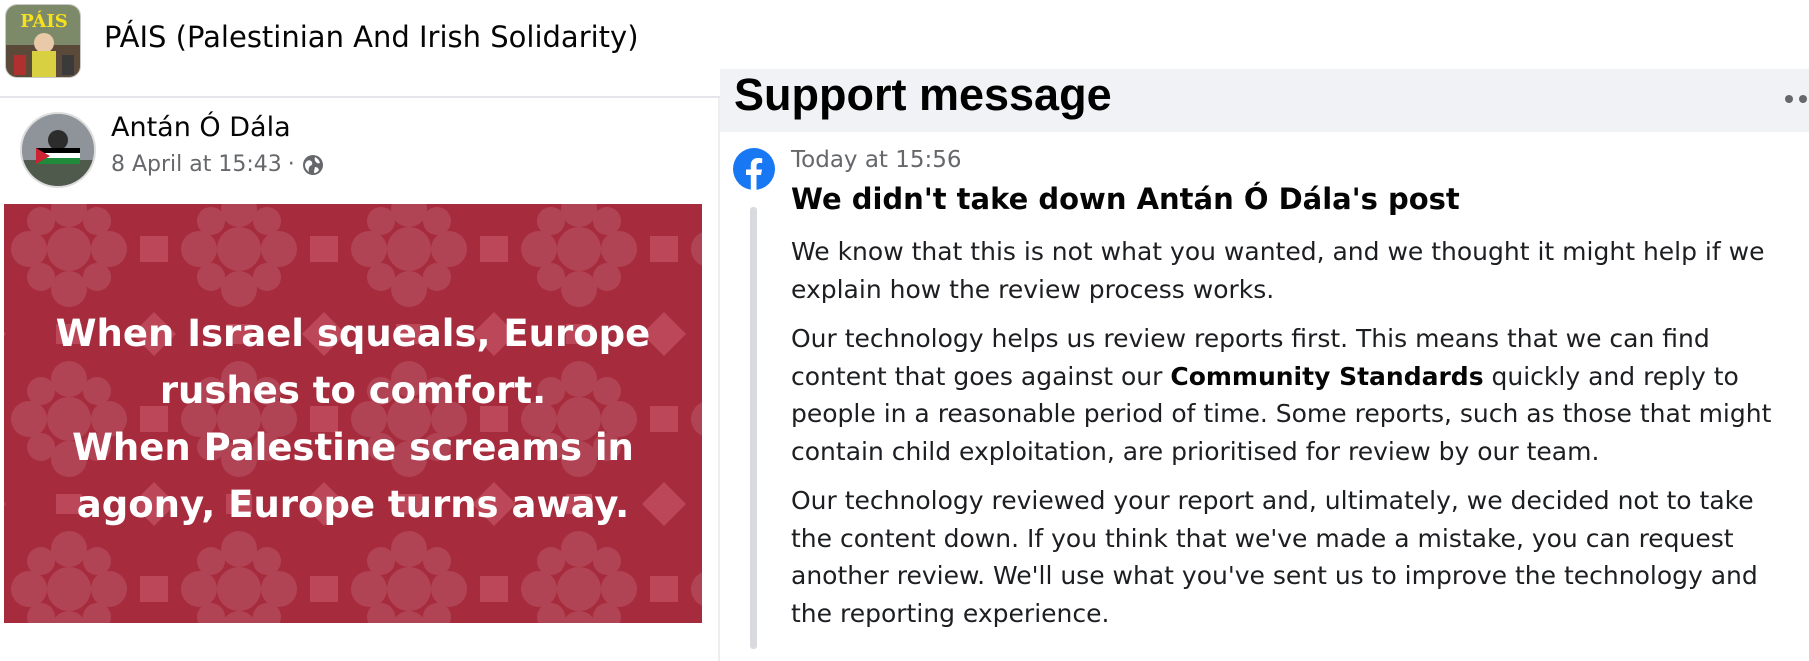 This screenshot has width=1809, height=661. Describe the element at coordinates (1264, 100) in the screenshot. I see `support-header: Support message` at that location.